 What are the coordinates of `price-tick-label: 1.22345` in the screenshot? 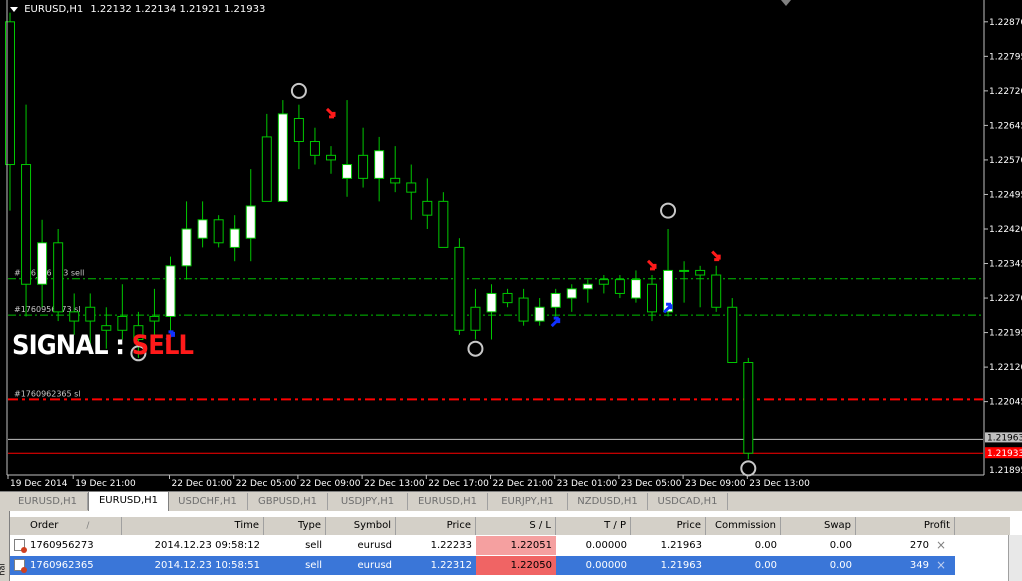 It's located at (1005, 265).